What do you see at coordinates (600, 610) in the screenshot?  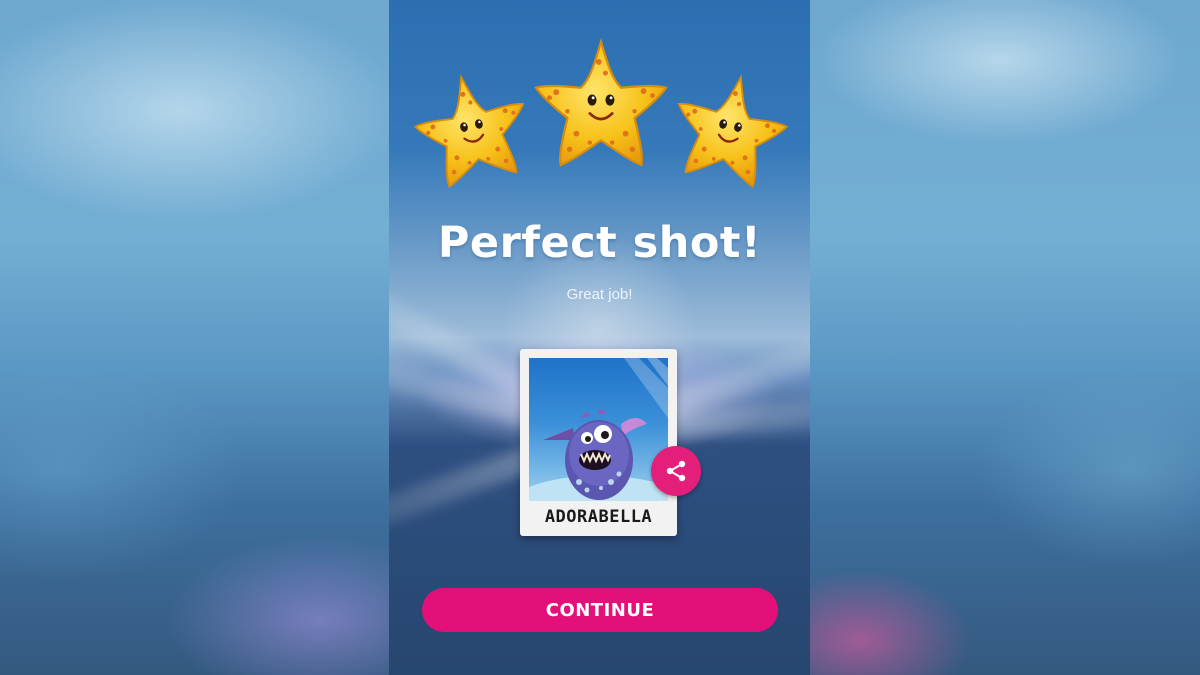 I see `continue-button: CONTINUE` at bounding box center [600, 610].